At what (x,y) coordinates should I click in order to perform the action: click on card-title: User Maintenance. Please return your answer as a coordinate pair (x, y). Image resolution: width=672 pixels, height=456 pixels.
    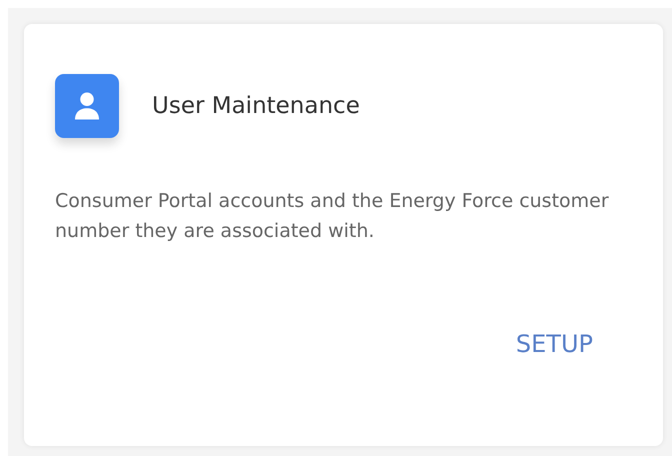
    Looking at the image, I should click on (256, 106).